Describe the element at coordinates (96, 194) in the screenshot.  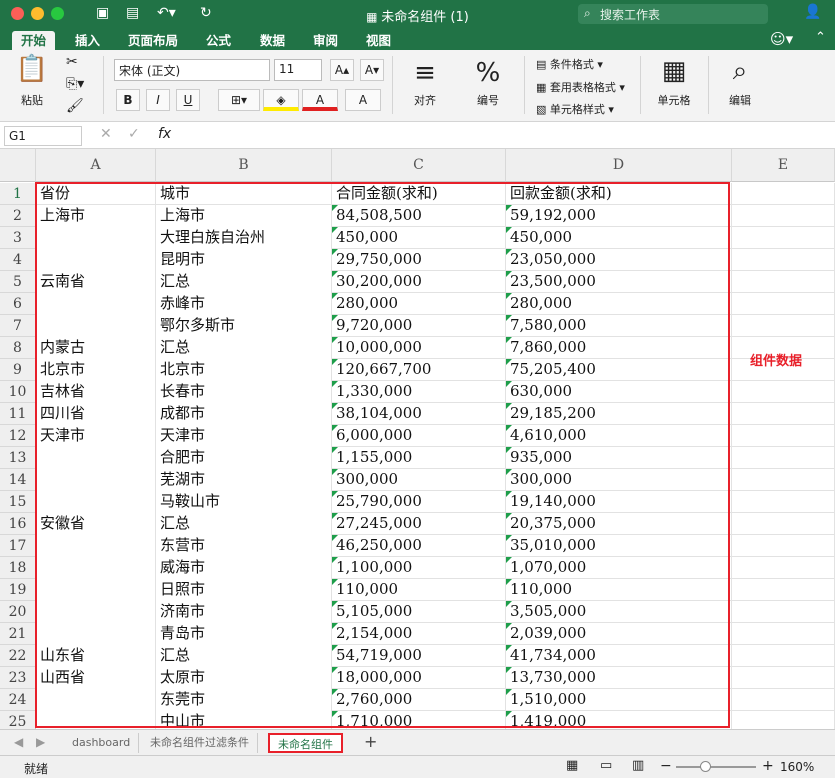
I see `cell: 省份` at that location.